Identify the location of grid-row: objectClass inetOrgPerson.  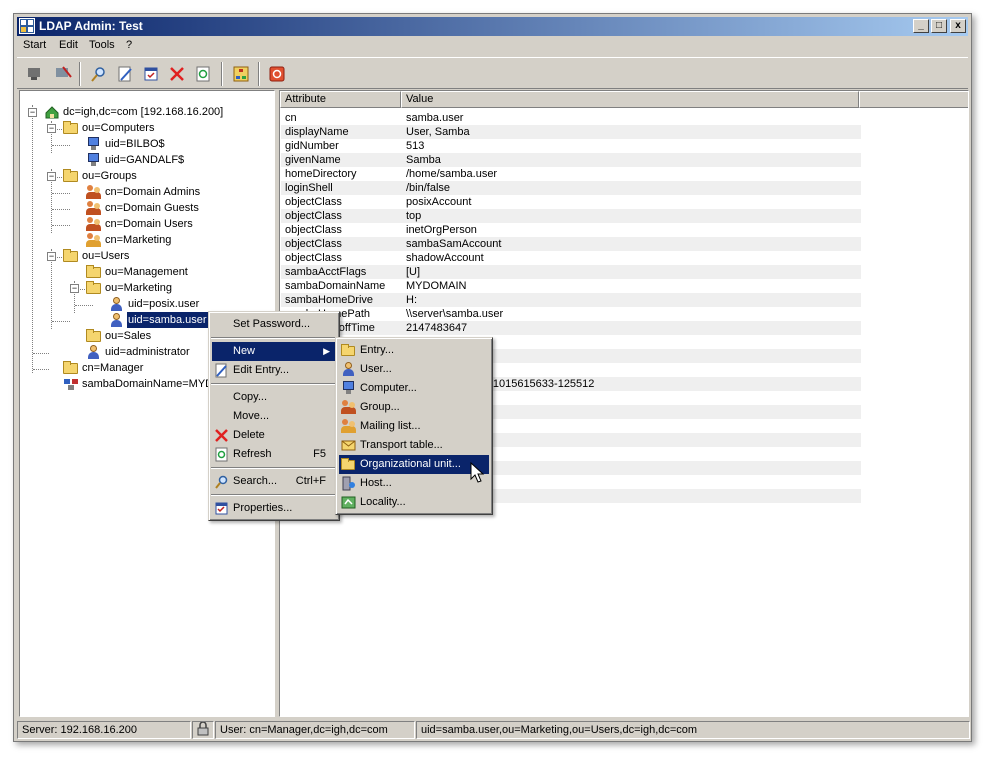
(571, 230).